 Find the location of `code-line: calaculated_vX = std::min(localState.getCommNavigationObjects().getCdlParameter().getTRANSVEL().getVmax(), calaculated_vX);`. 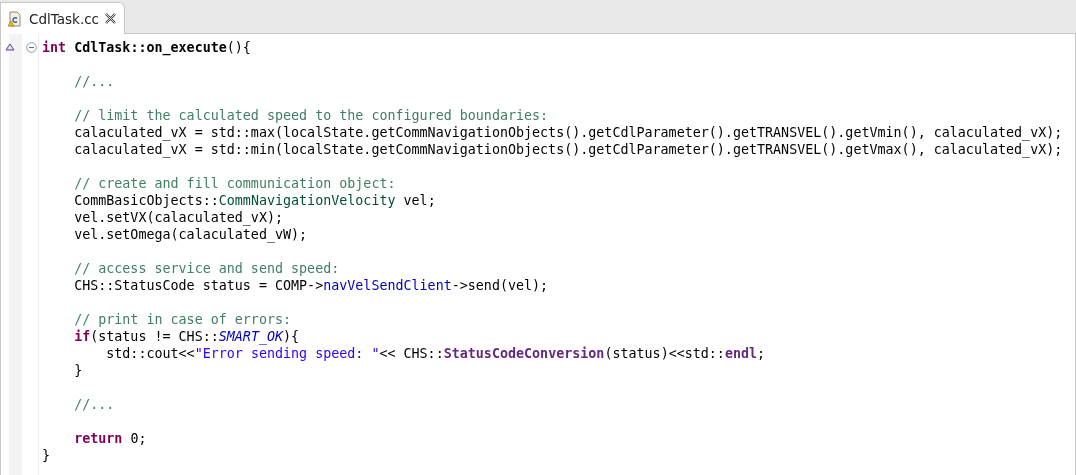

code-line: calaculated_vX = std::min(localState.getCommNavigationObjects().getCdlParameter().getTRANSVEL().getVmax(), calaculated_vX); is located at coordinates (568, 149).